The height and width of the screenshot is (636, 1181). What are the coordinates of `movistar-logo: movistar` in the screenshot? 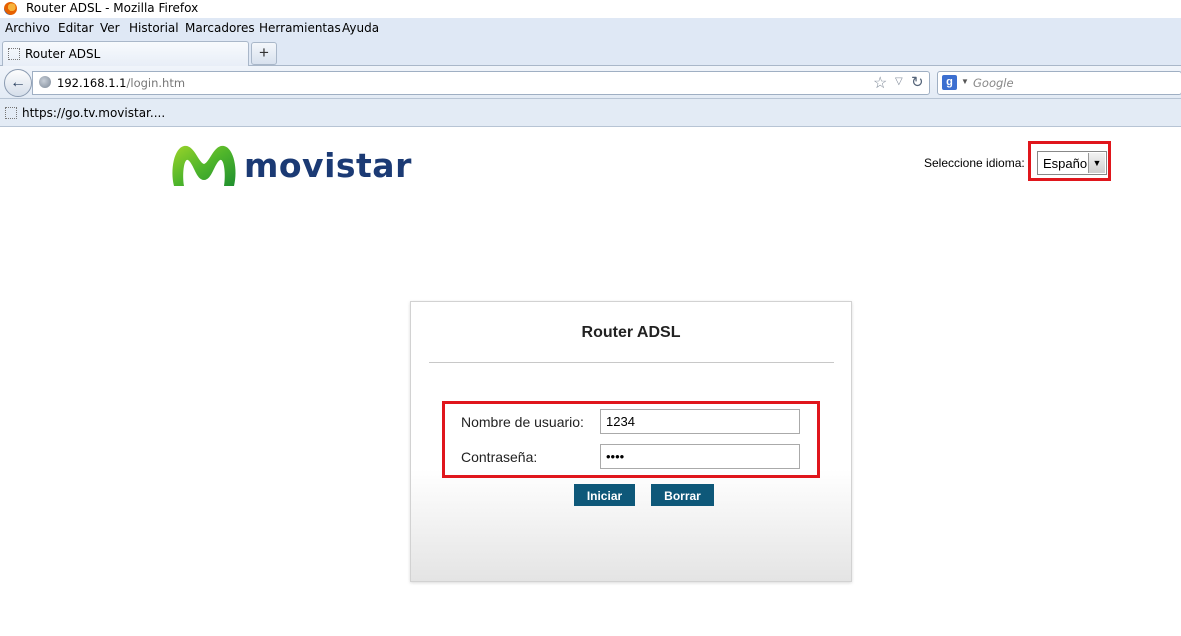 It's located at (289, 165).